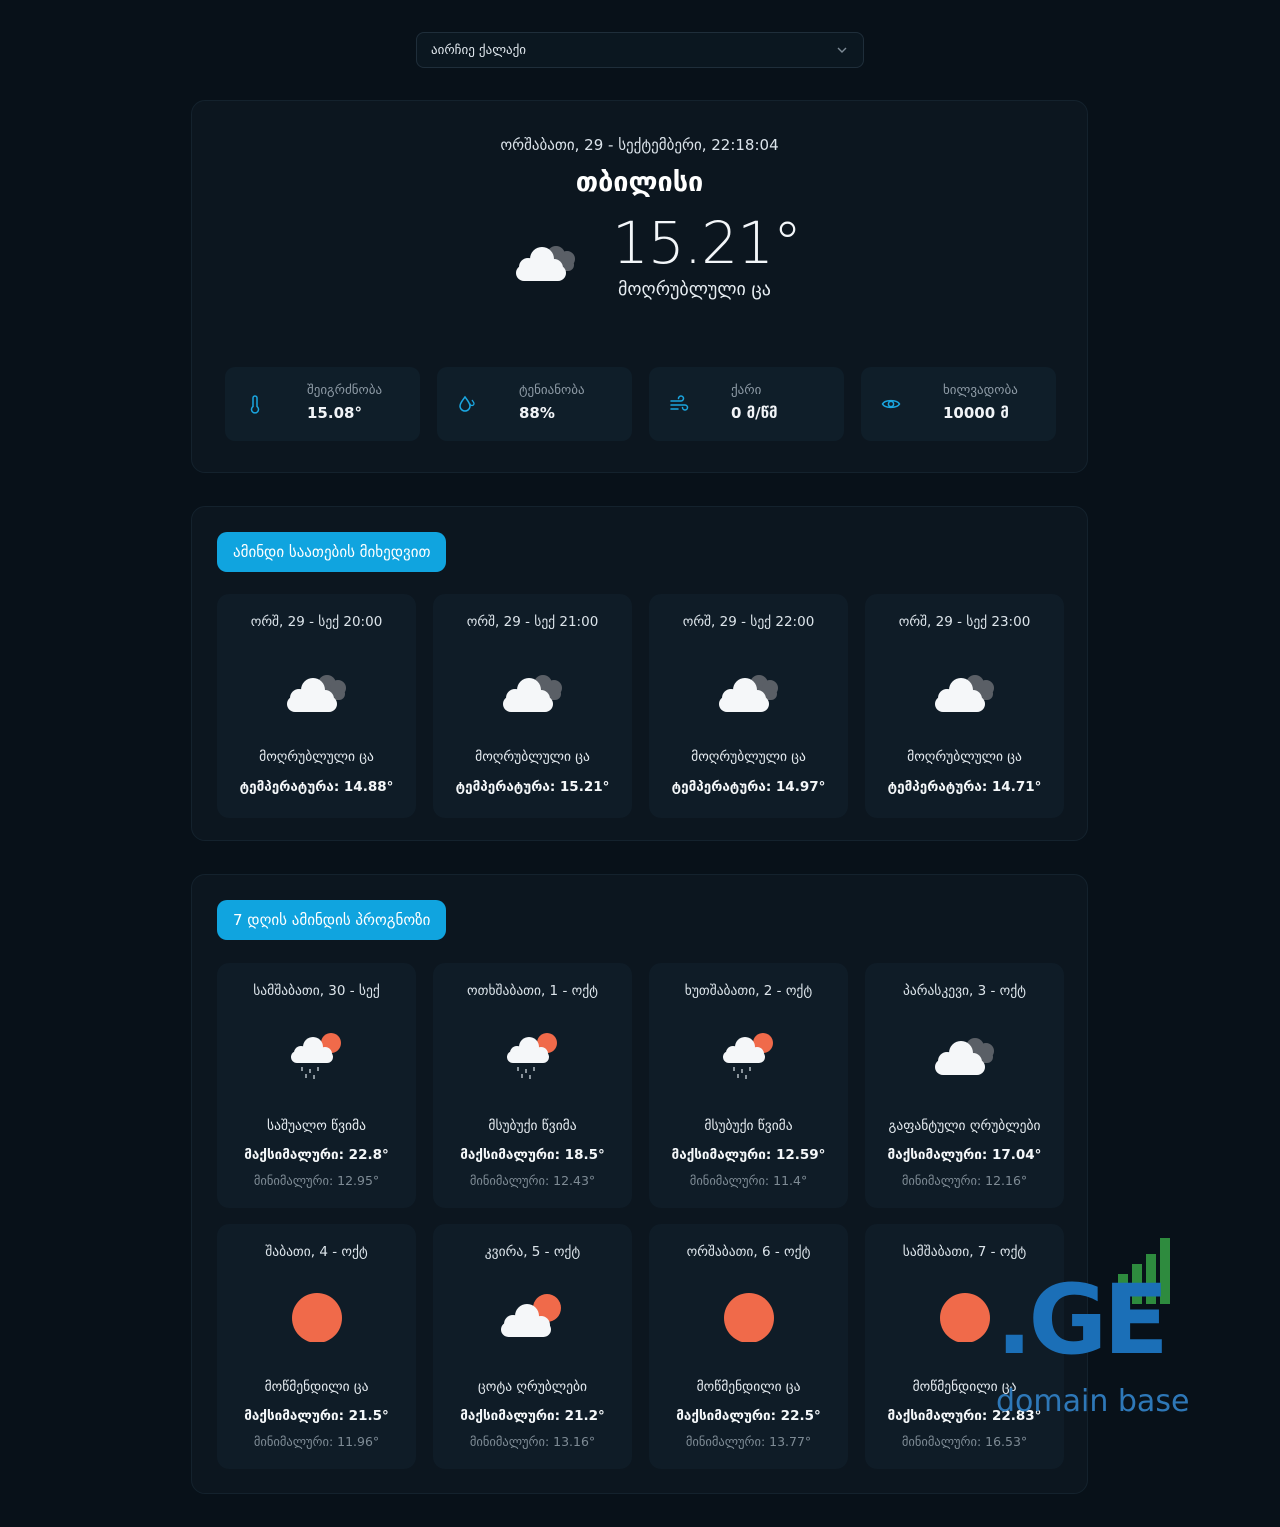 The width and height of the screenshot is (1280, 1527). Describe the element at coordinates (639, 182) in the screenshot. I see `current-city: თბილისი` at that location.